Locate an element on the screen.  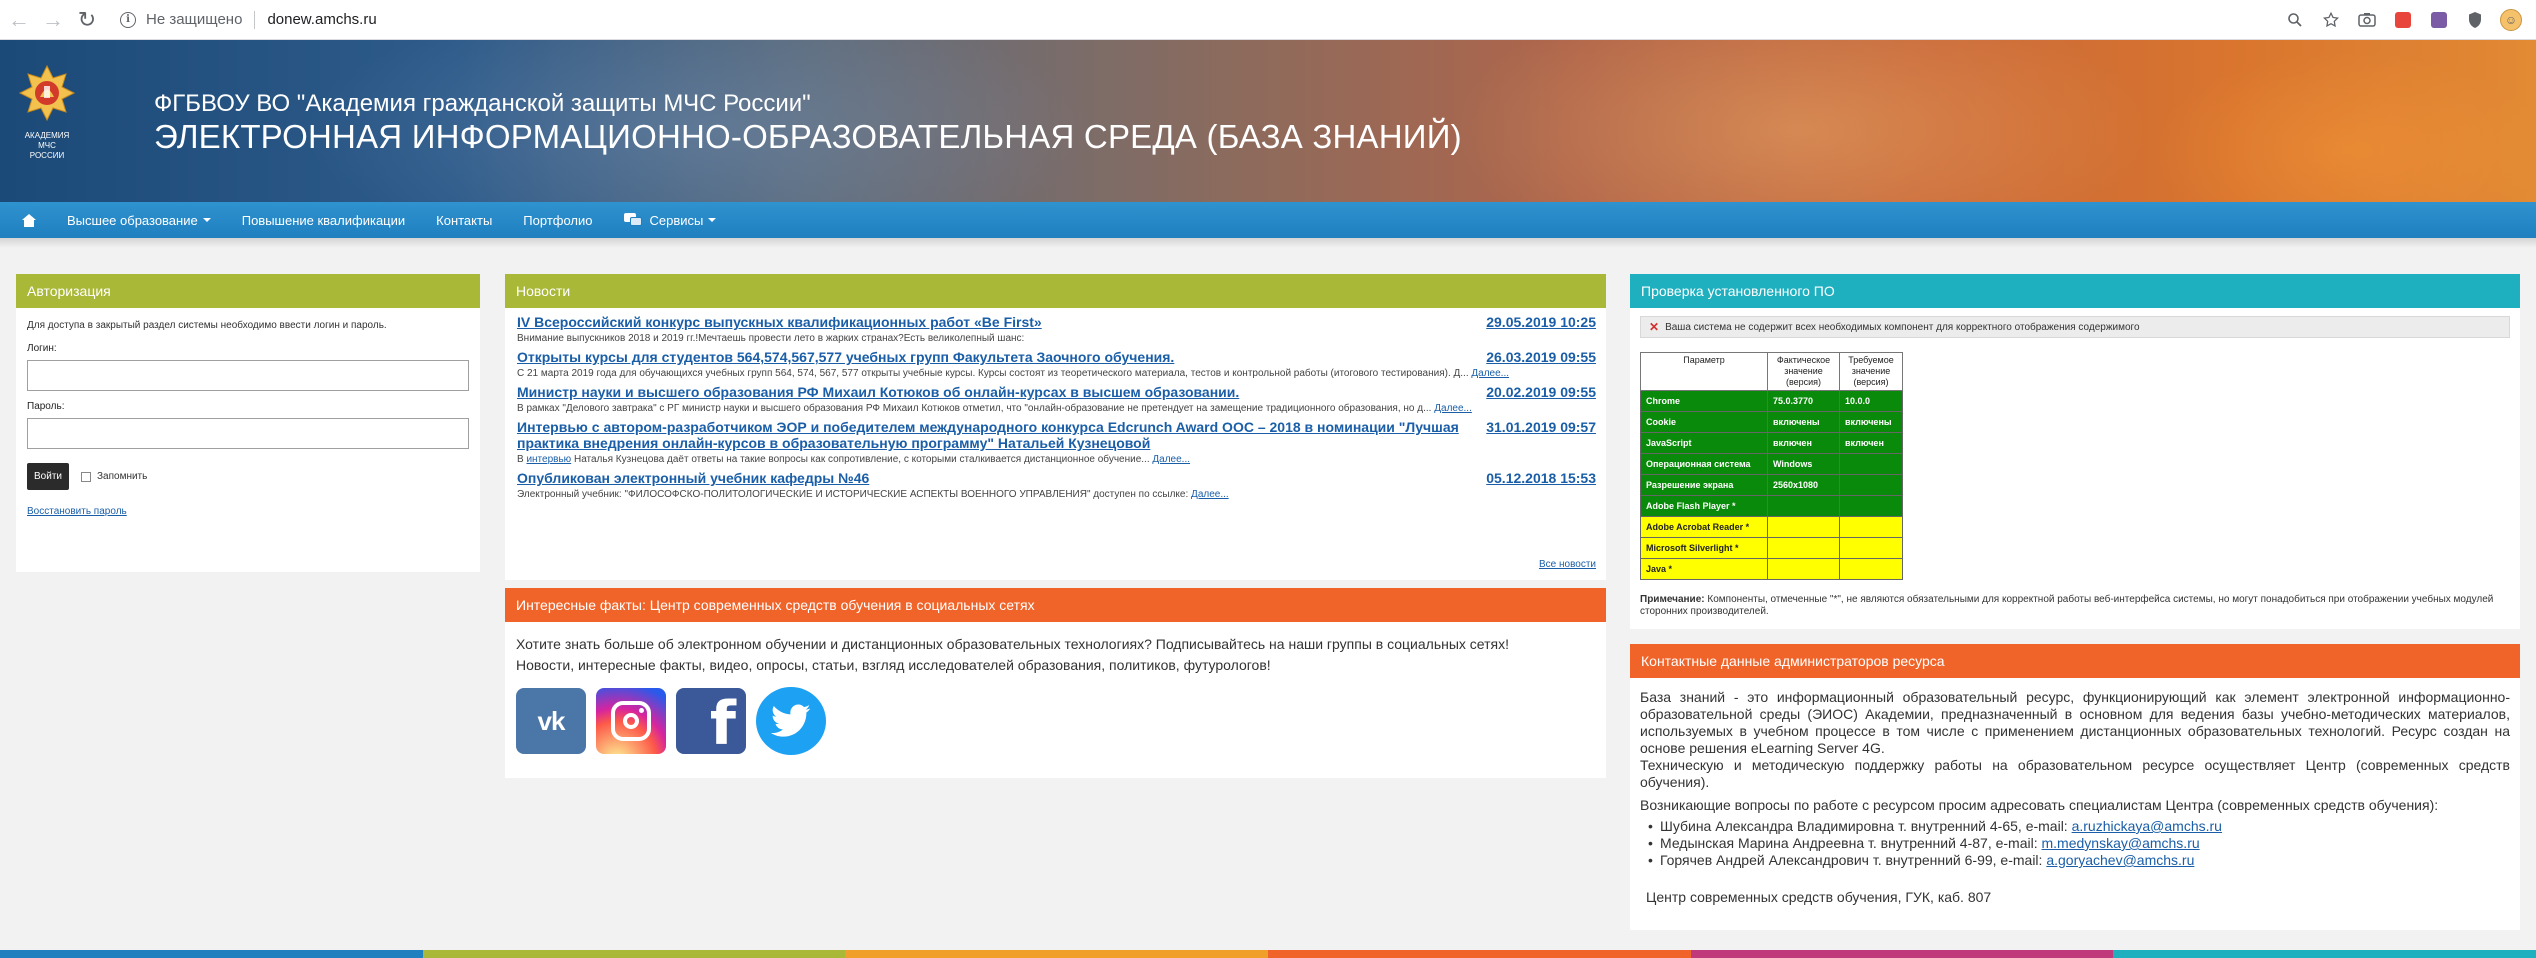
nav-item-higher-education: Высшее образование is located at coordinates (139, 220).